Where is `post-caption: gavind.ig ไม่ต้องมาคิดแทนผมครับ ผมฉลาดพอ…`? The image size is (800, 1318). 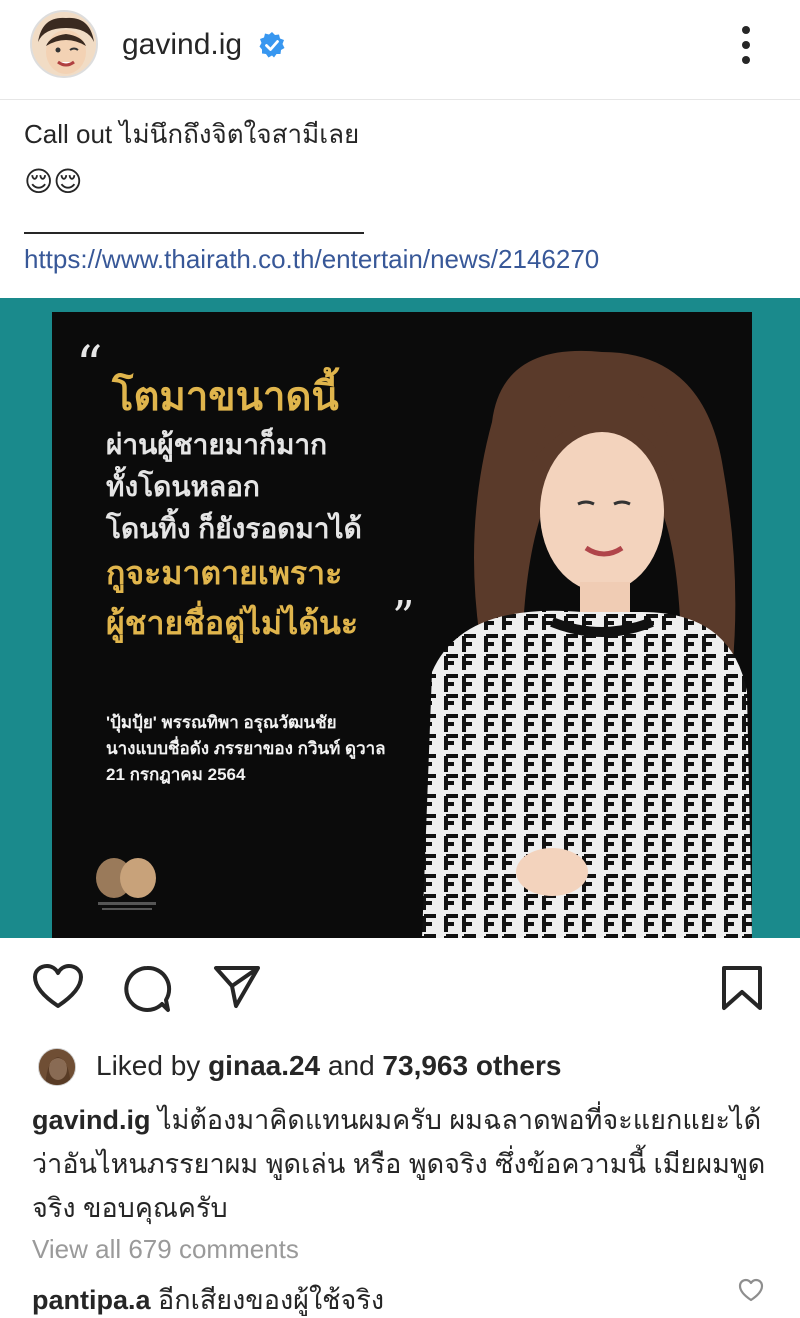
post-caption: gavind.ig ไม่ต้องมาคิดแทนผมครับ ผมฉลาดพอ… is located at coordinates (402, 1164).